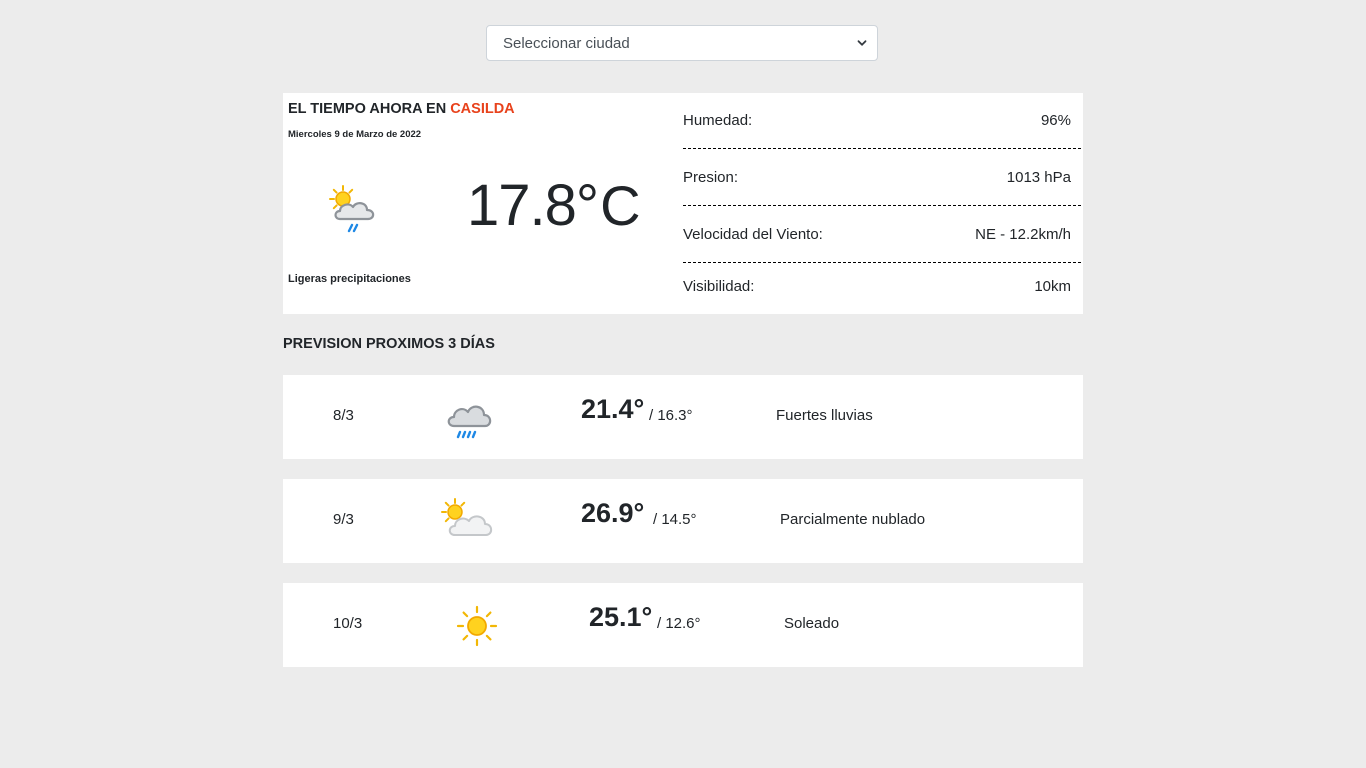 The image size is (1366, 768). I want to click on current-temperature-unit: C, so click(620, 205).